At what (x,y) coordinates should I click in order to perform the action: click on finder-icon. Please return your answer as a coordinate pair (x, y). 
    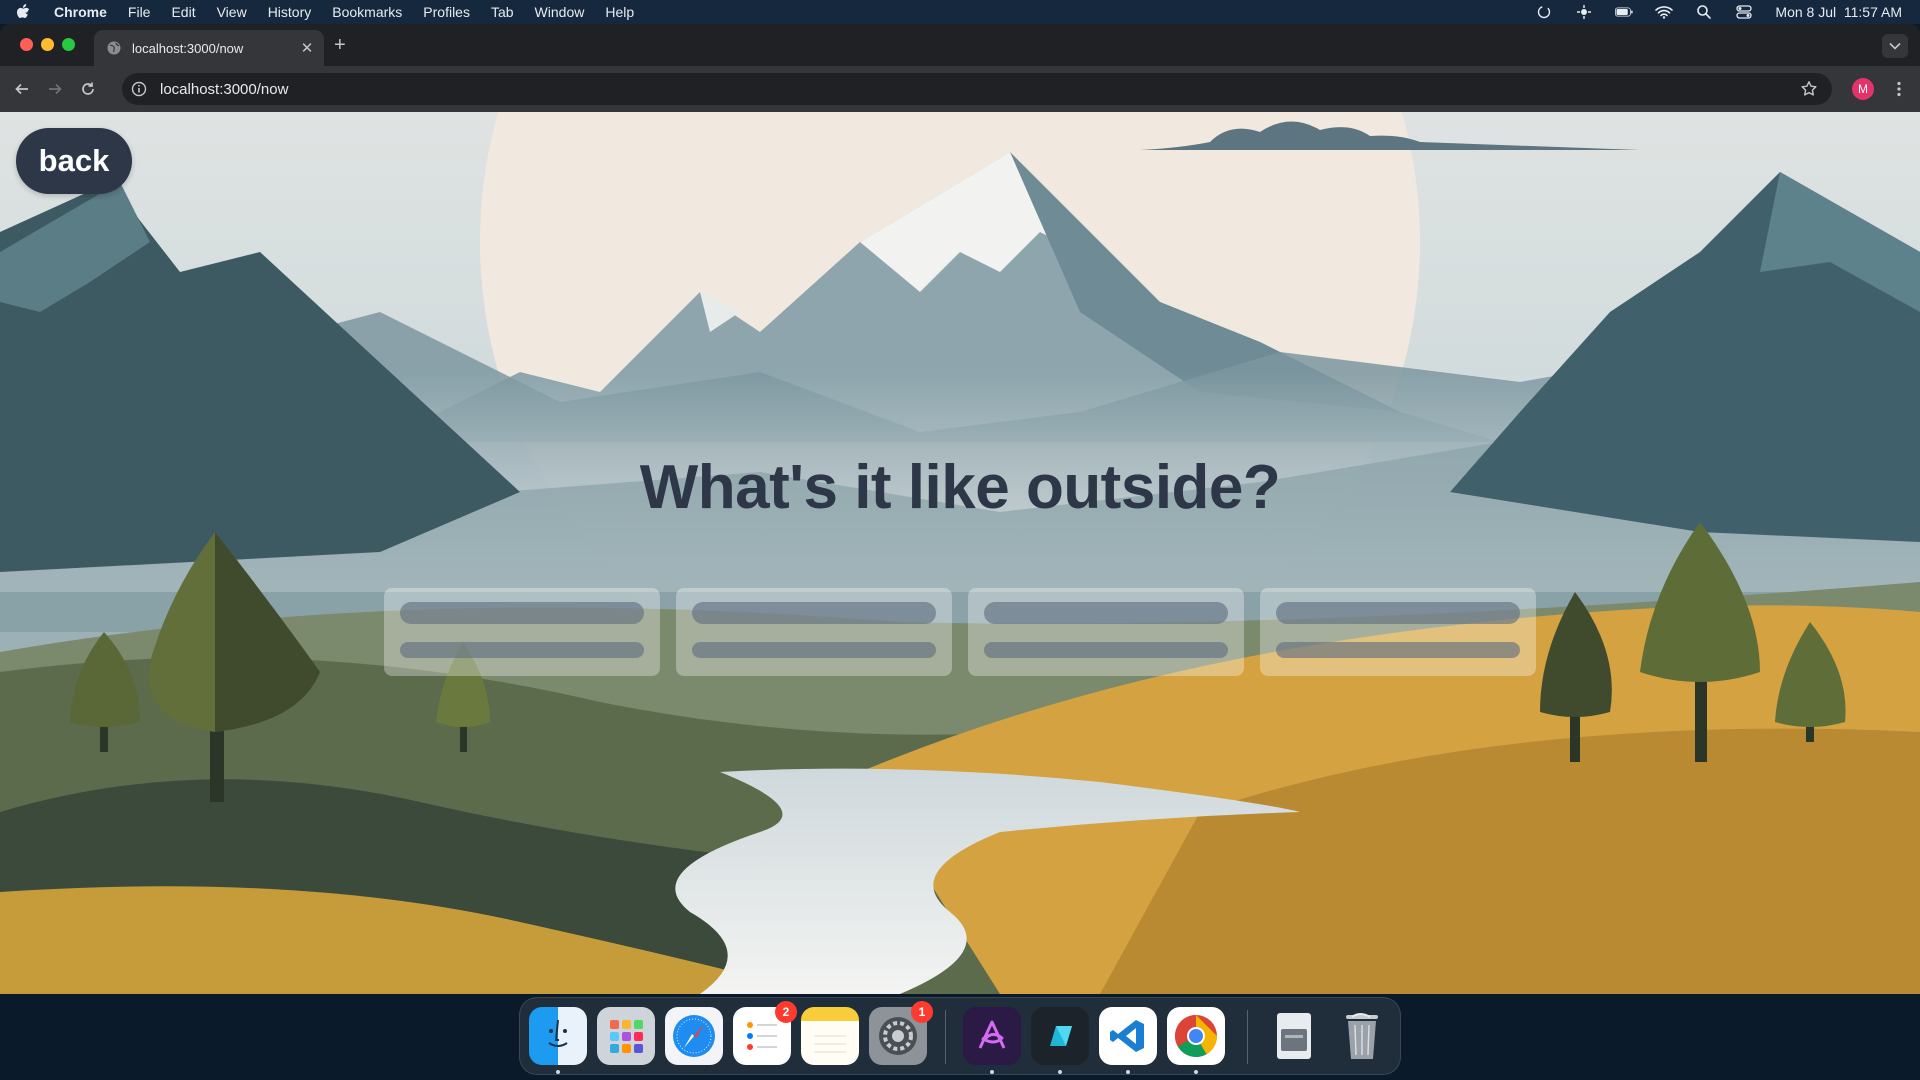
    Looking at the image, I should click on (558, 1036).